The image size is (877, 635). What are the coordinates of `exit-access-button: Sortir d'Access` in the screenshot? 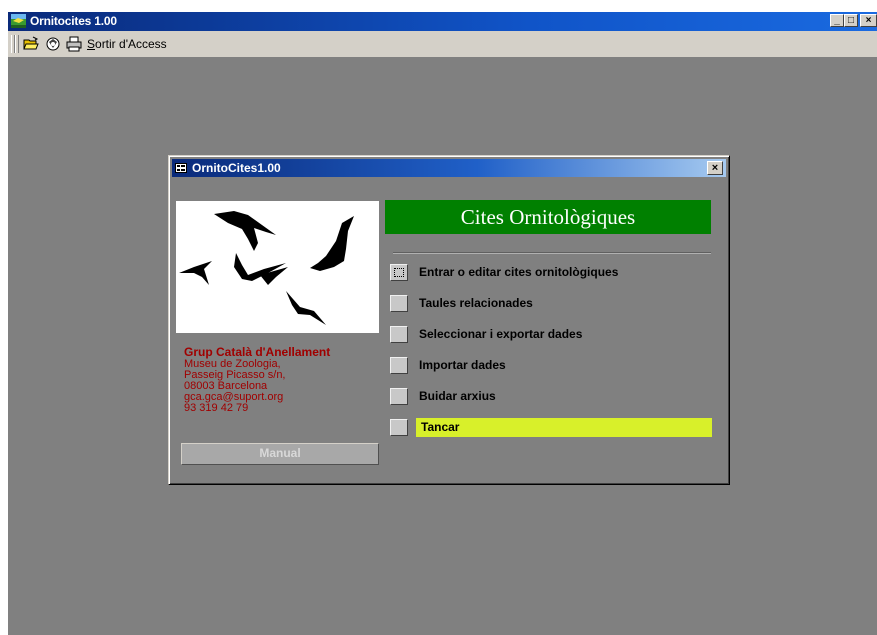 It's located at (127, 44).